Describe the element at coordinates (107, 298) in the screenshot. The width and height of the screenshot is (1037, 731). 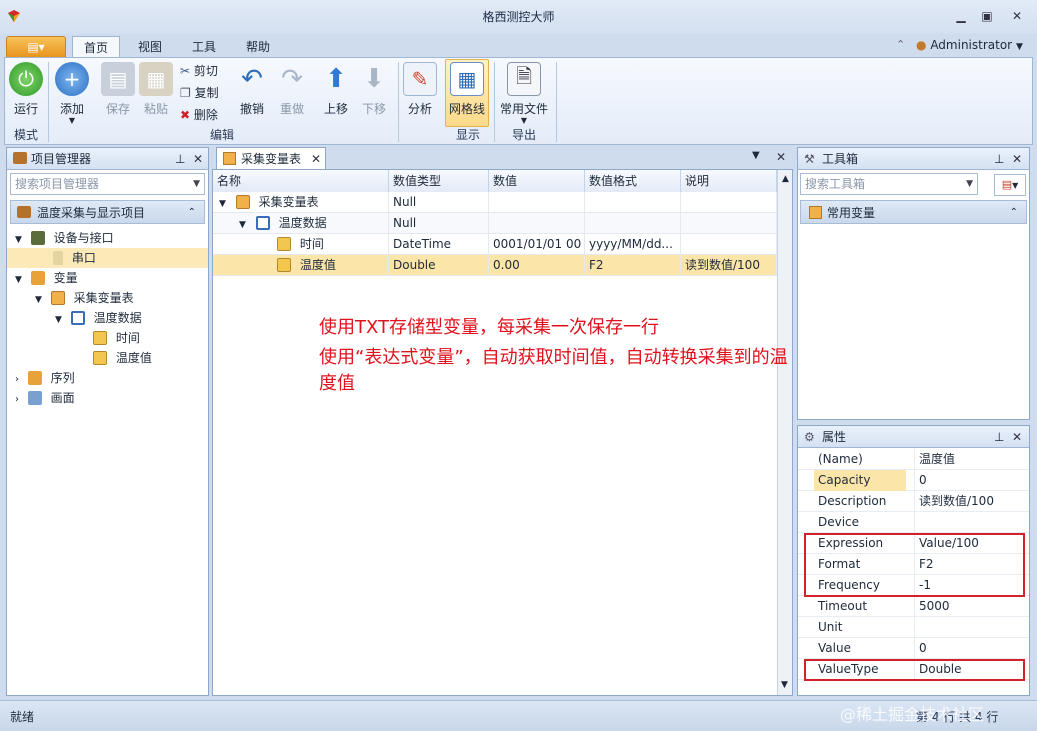
I see `tree-node-variable-table: ▼ 采集变量表` at that location.